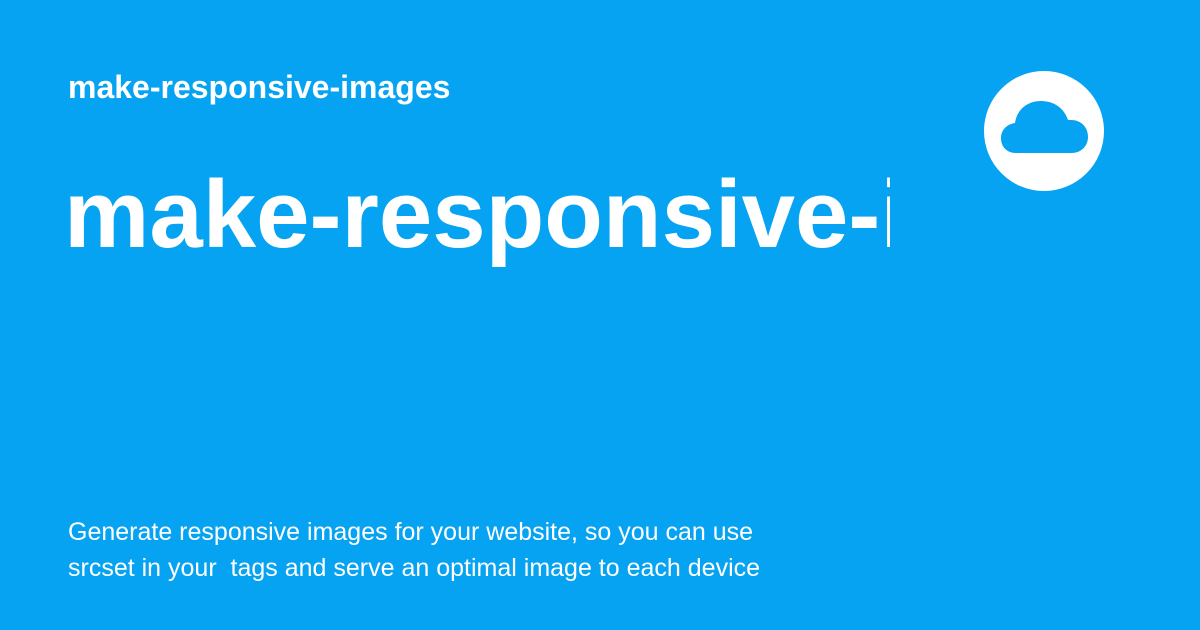  I want to click on cloud-logo, so click(1044, 131).